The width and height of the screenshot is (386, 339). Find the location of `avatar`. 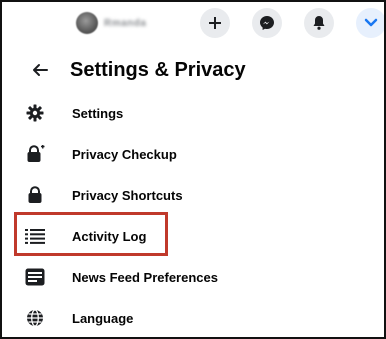

avatar is located at coordinates (87, 23).